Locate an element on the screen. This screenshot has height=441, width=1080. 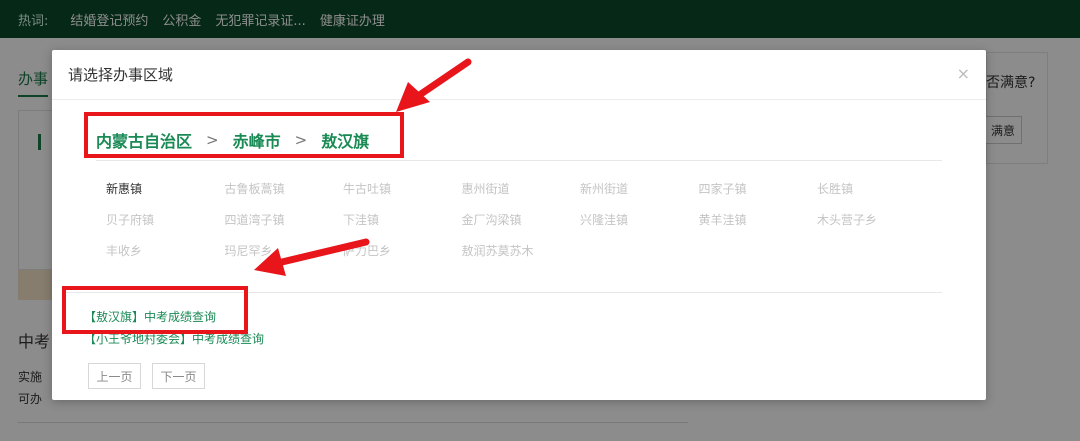
town-item: 兴隆洼镇 is located at coordinates (639, 220).